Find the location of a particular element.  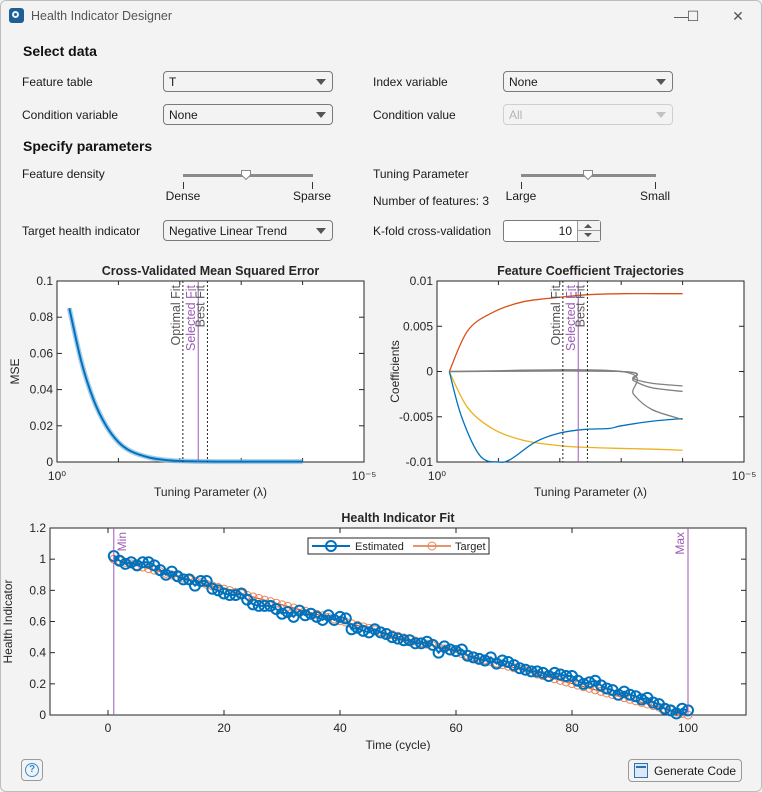

code-file-icon is located at coordinates (641, 770).